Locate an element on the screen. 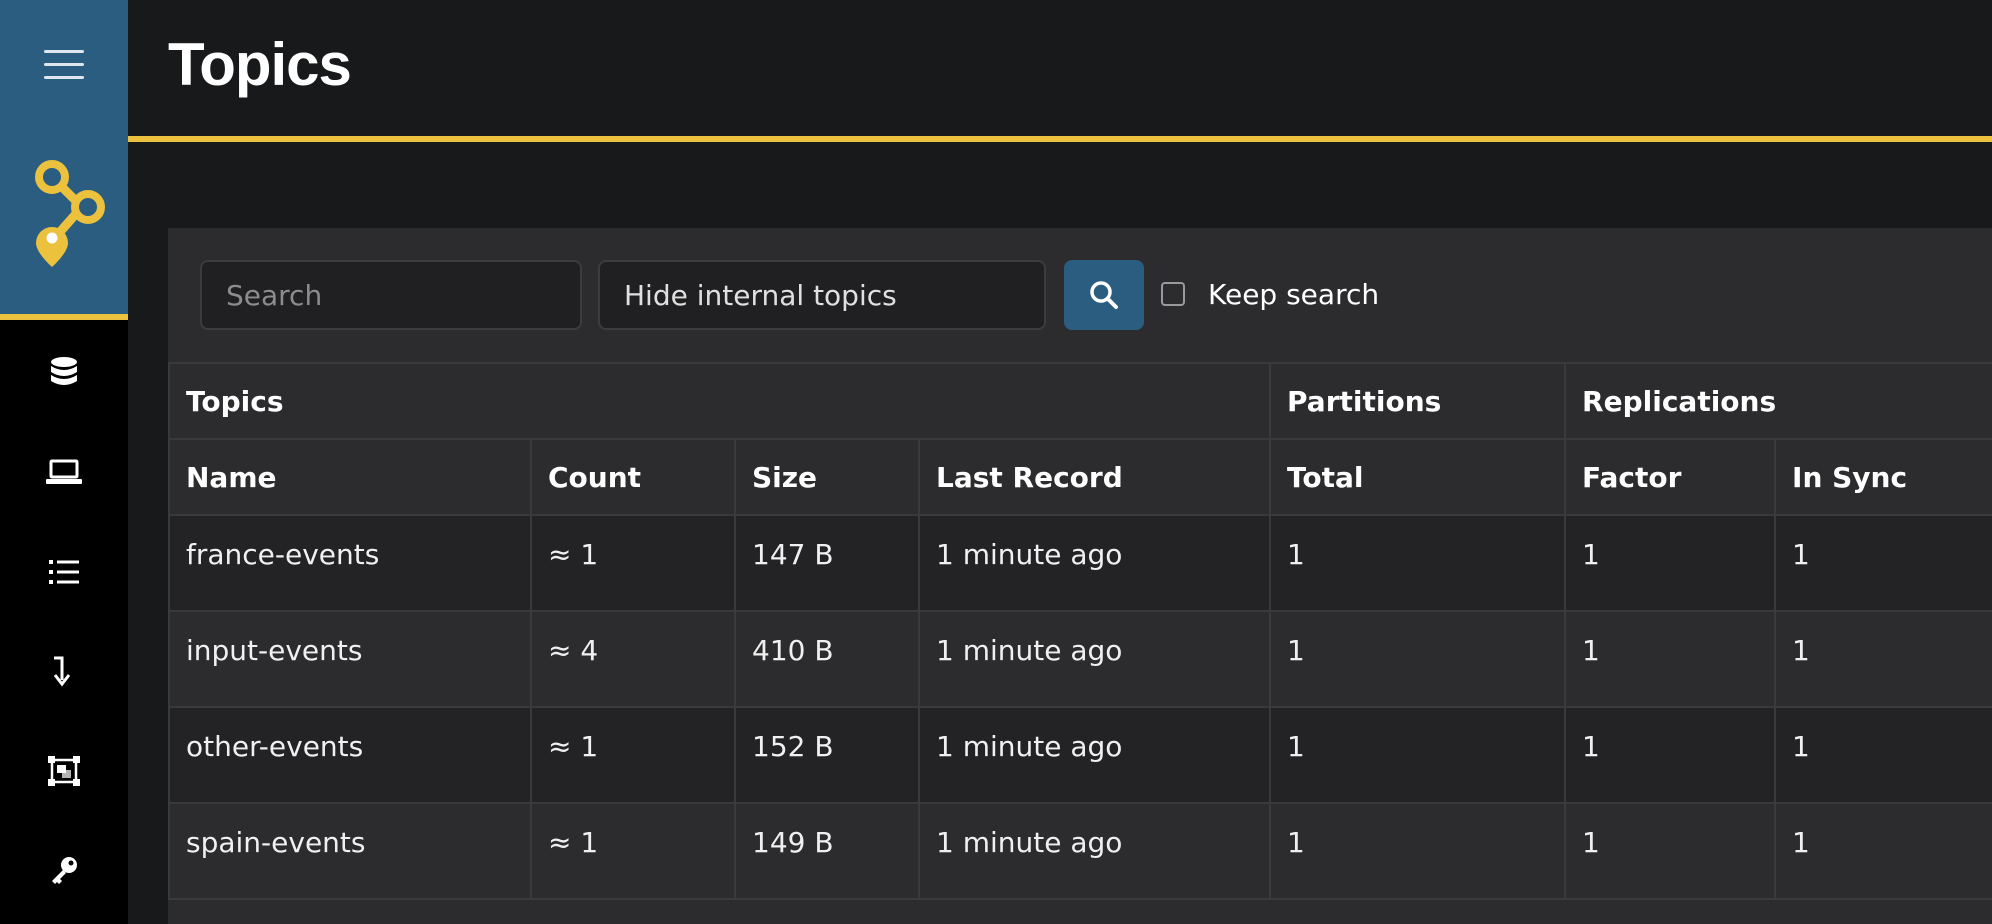 The image size is (1992, 924). column-header-count: Count is located at coordinates (633, 477).